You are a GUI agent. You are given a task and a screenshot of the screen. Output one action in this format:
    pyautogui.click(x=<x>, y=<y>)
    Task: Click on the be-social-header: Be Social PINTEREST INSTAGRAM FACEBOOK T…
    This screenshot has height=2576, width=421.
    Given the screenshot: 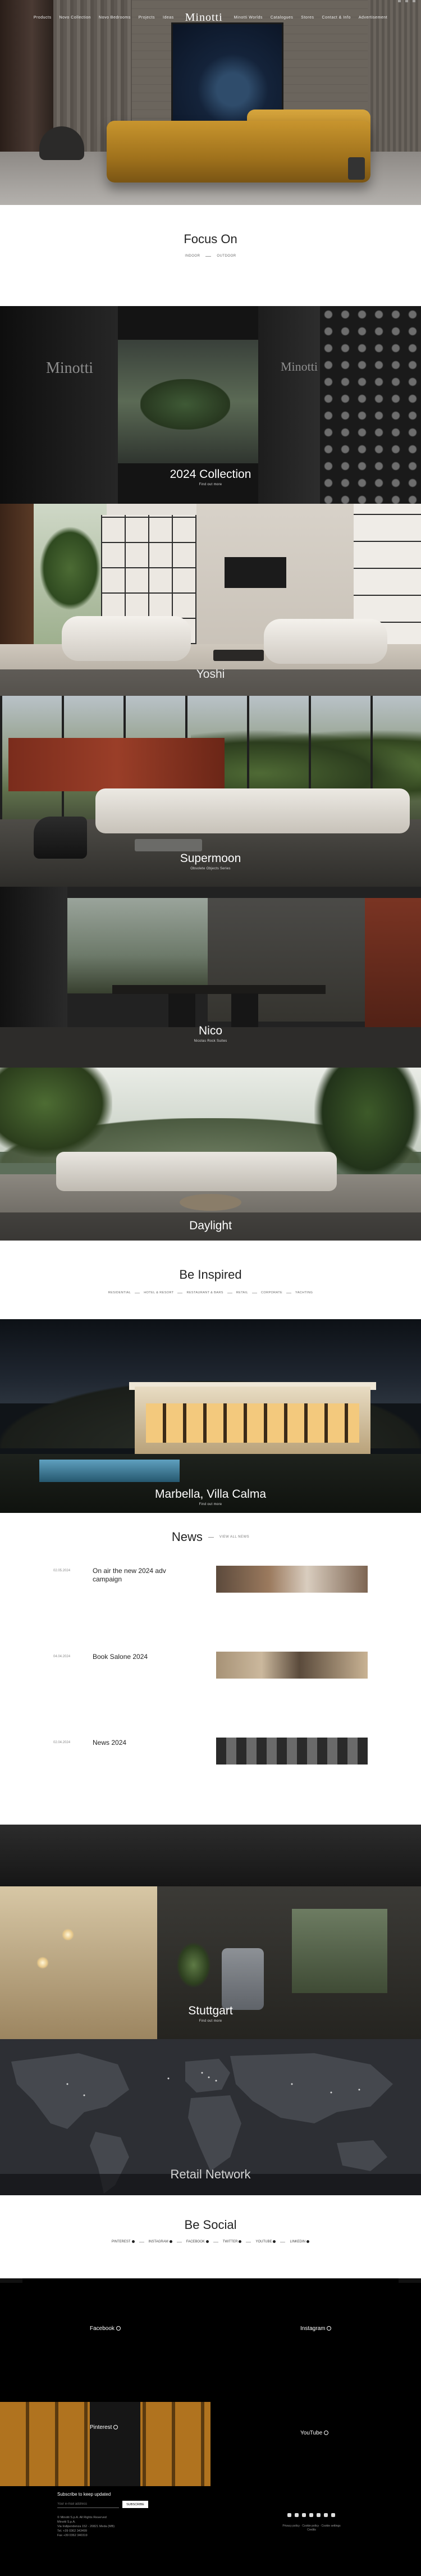 What is the action you would take?
    pyautogui.click(x=210, y=2236)
    